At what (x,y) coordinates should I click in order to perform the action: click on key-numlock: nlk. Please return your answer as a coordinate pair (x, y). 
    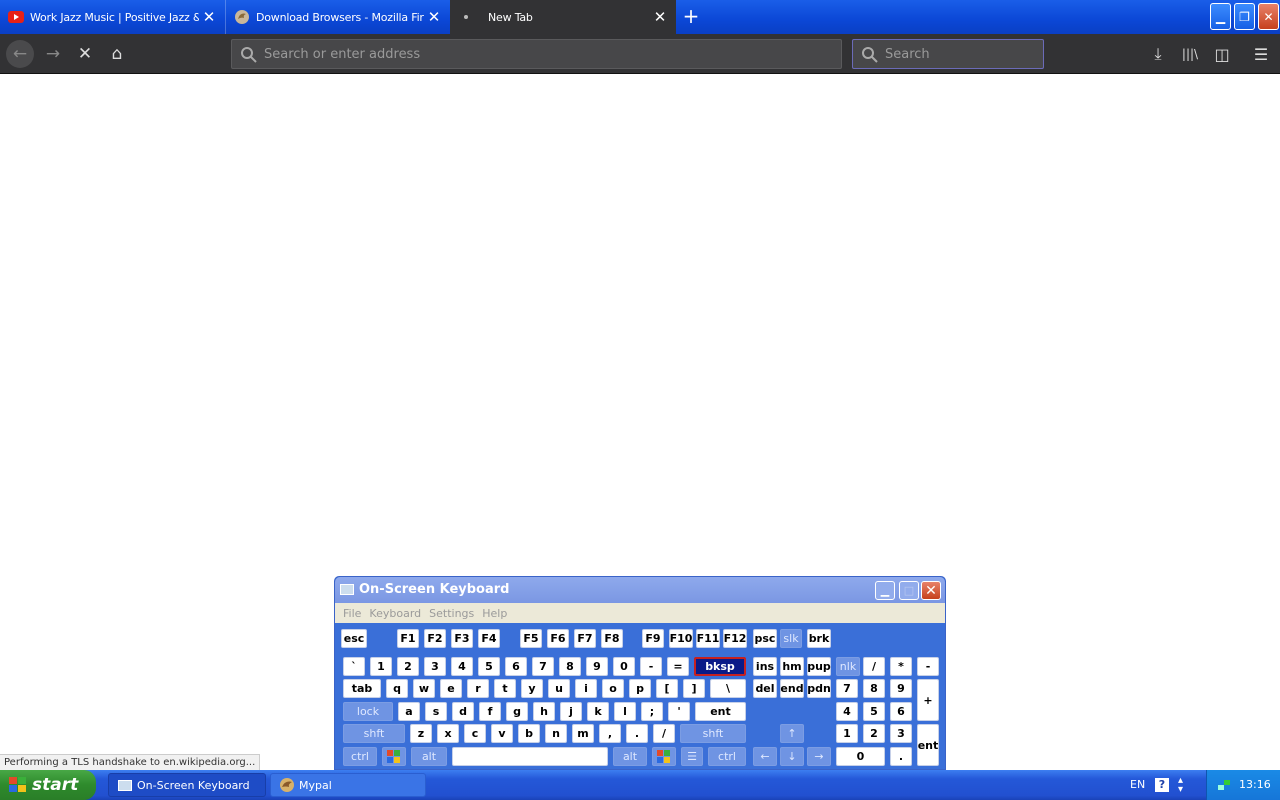
    Looking at the image, I should click on (848, 666).